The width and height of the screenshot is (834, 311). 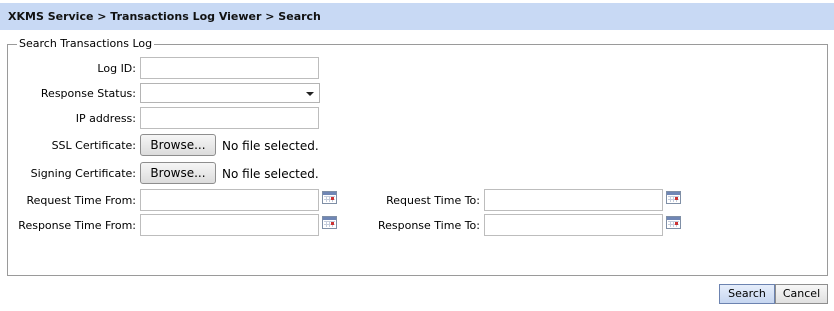 What do you see at coordinates (573, 200) in the screenshot?
I see `request-time-to-input` at bounding box center [573, 200].